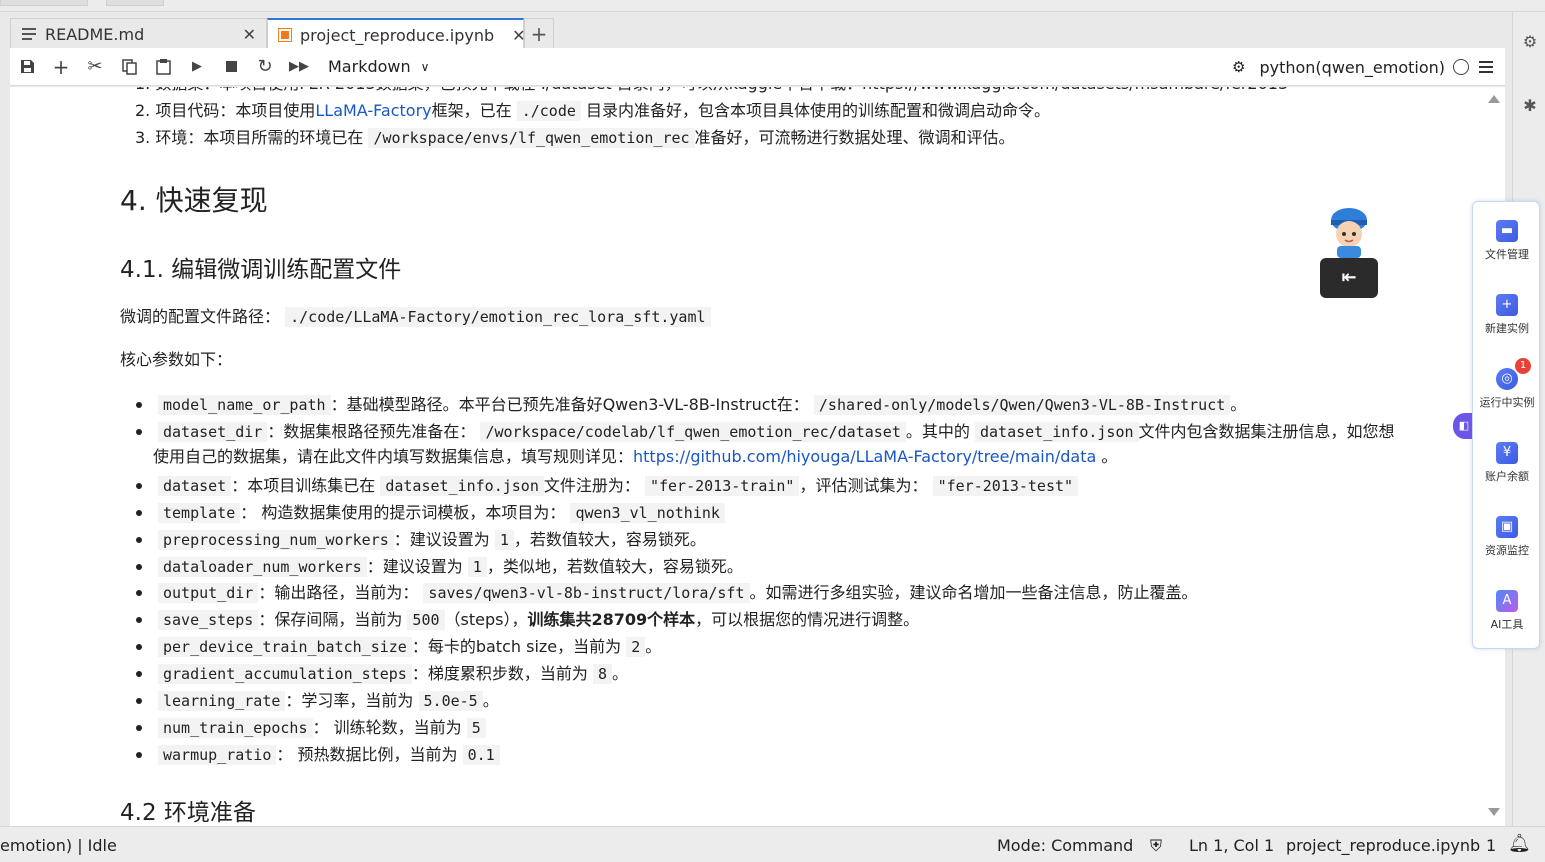  I want to click on tab-readme: README.md ✕, so click(138, 33).